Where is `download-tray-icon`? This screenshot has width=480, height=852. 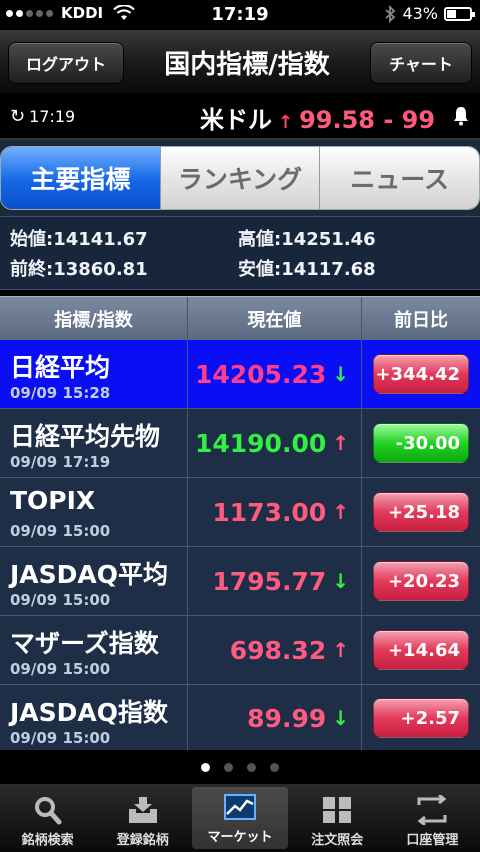
download-tray-icon is located at coordinates (142, 810).